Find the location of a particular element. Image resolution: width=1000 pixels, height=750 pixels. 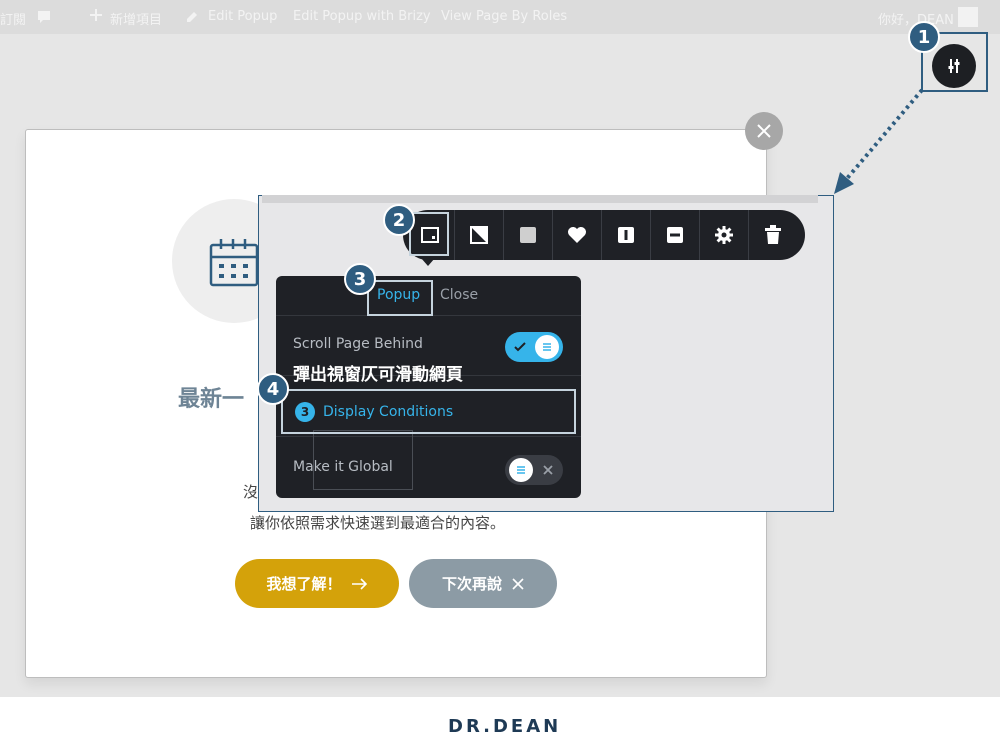

admin-bar-item-new: 新增項目 is located at coordinates (136, 18).